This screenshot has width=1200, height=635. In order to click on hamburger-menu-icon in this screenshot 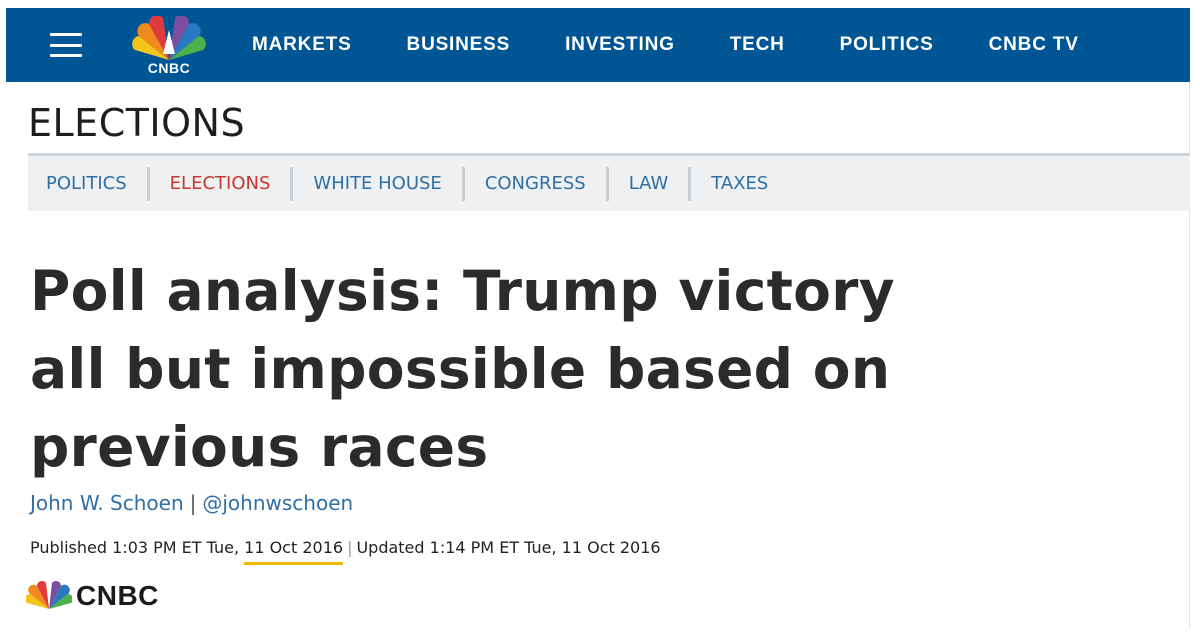, I will do `click(66, 45)`.